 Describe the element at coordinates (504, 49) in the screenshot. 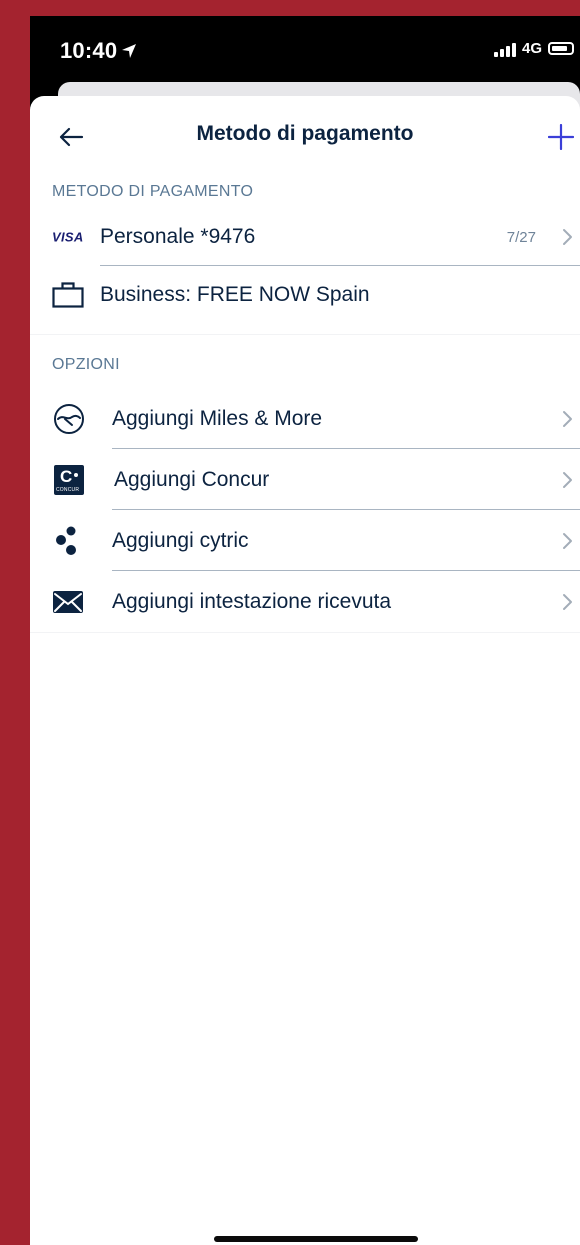

I see `signal-bars-icon` at that location.